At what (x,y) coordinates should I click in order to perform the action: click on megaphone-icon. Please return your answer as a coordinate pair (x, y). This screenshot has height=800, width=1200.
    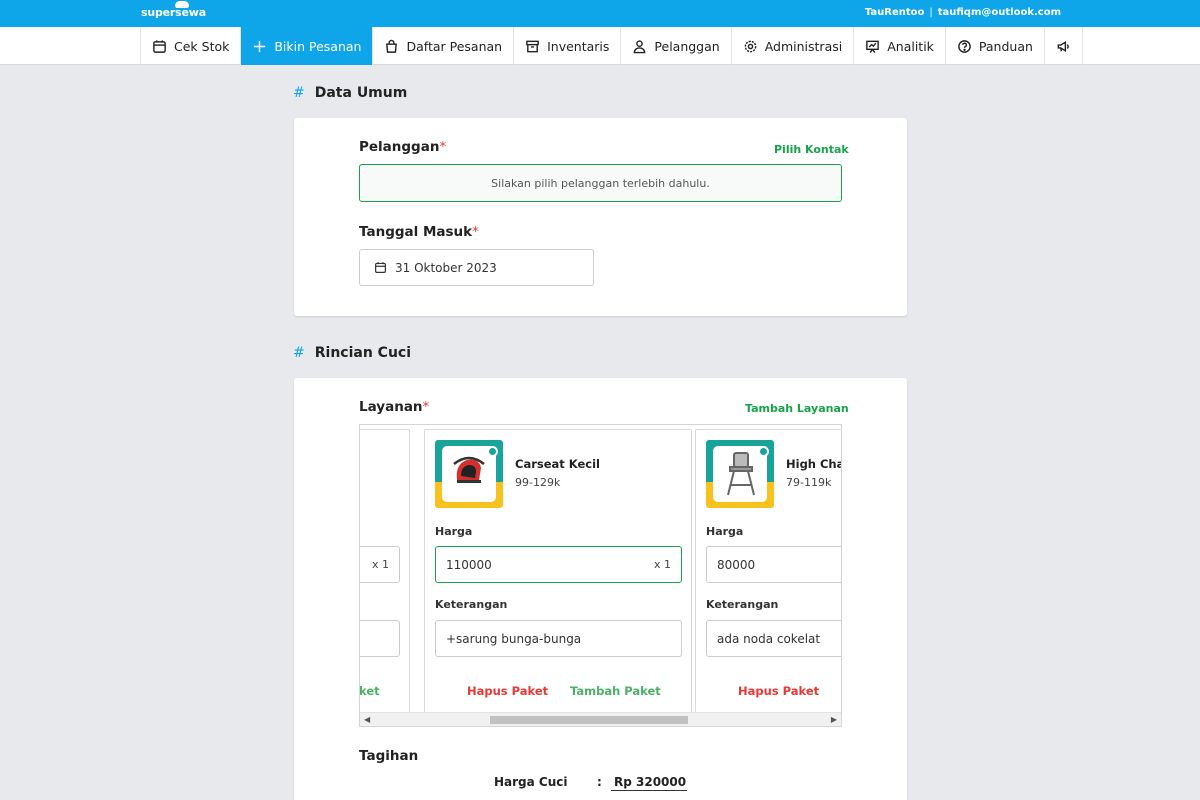
    Looking at the image, I should click on (1063, 46).